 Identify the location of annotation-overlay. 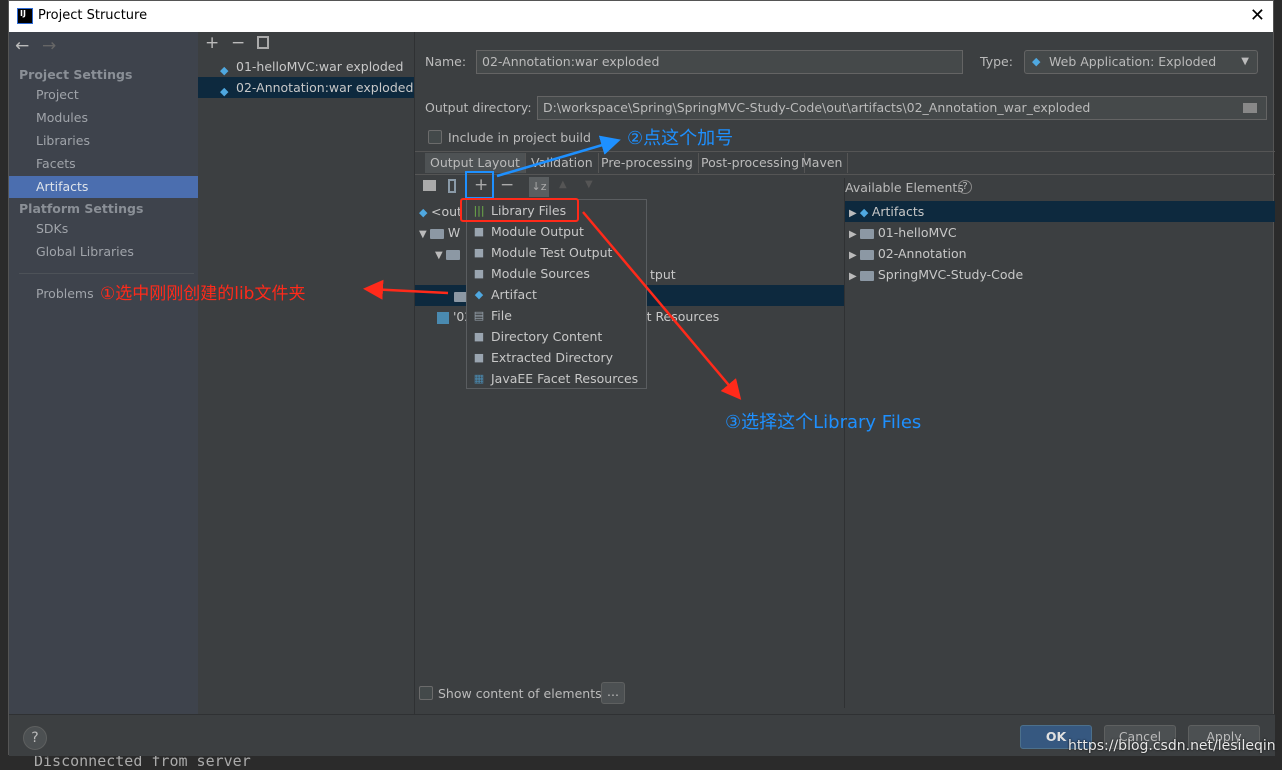
(552, 267).